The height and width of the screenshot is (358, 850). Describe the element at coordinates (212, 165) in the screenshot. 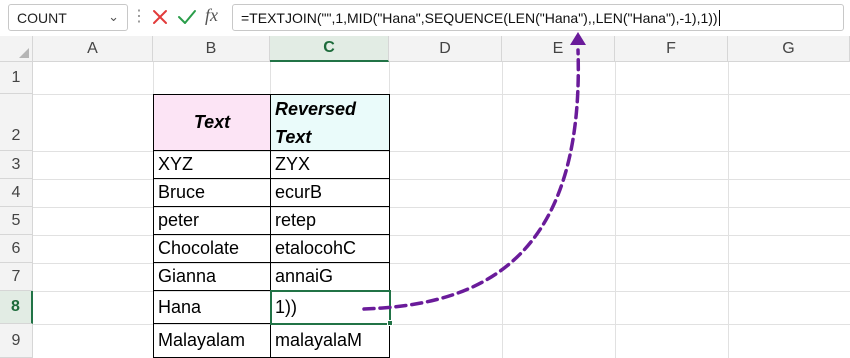

I see `cell-b3: XYZ` at that location.